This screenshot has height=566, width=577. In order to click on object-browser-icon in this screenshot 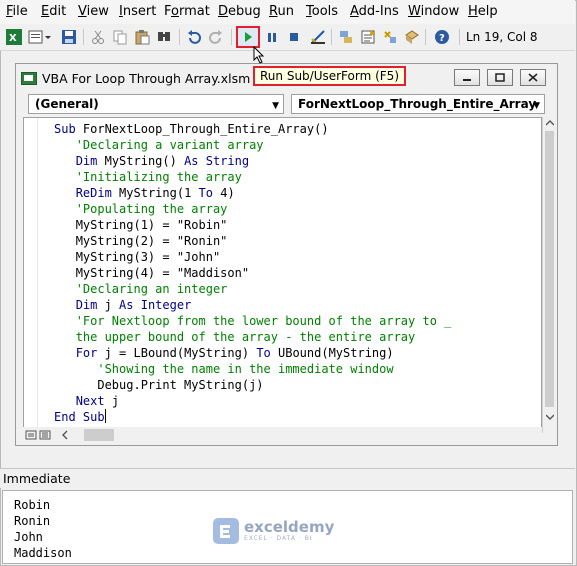, I will do `click(390, 37)`.